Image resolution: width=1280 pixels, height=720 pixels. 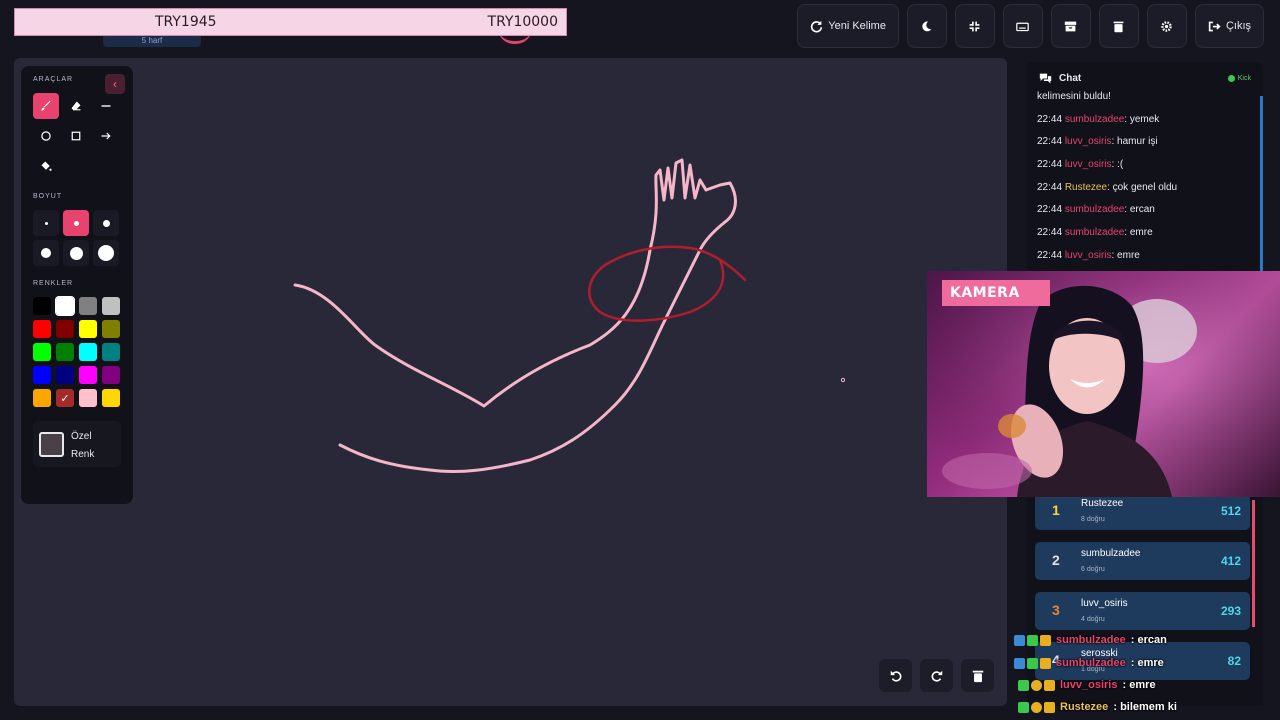 What do you see at coordinates (77, 351) in the screenshot?
I see `color-swatches: ✓` at bounding box center [77, 351].